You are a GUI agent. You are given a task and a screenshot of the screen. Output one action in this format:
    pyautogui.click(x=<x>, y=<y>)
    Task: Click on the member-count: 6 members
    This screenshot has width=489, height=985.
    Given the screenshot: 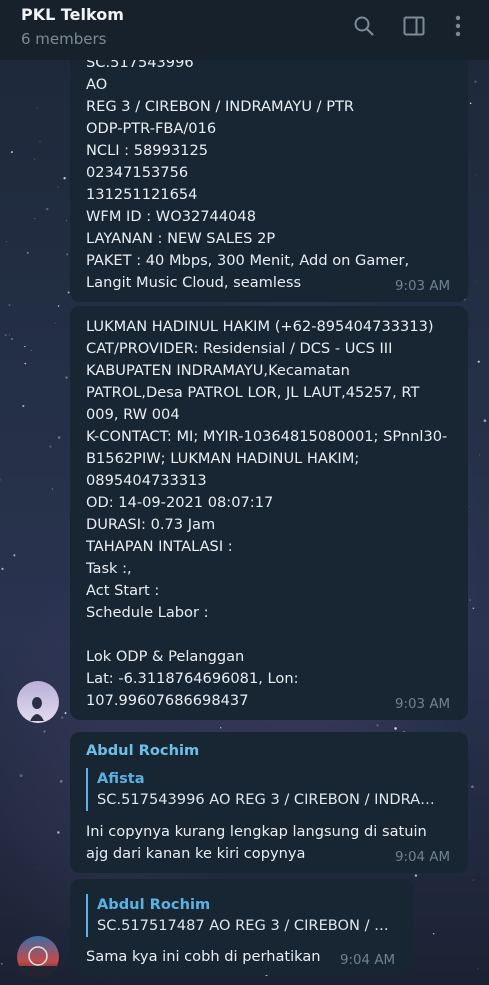 What is the action you would take?
    pyautogui.click(x=64, y=39)
    